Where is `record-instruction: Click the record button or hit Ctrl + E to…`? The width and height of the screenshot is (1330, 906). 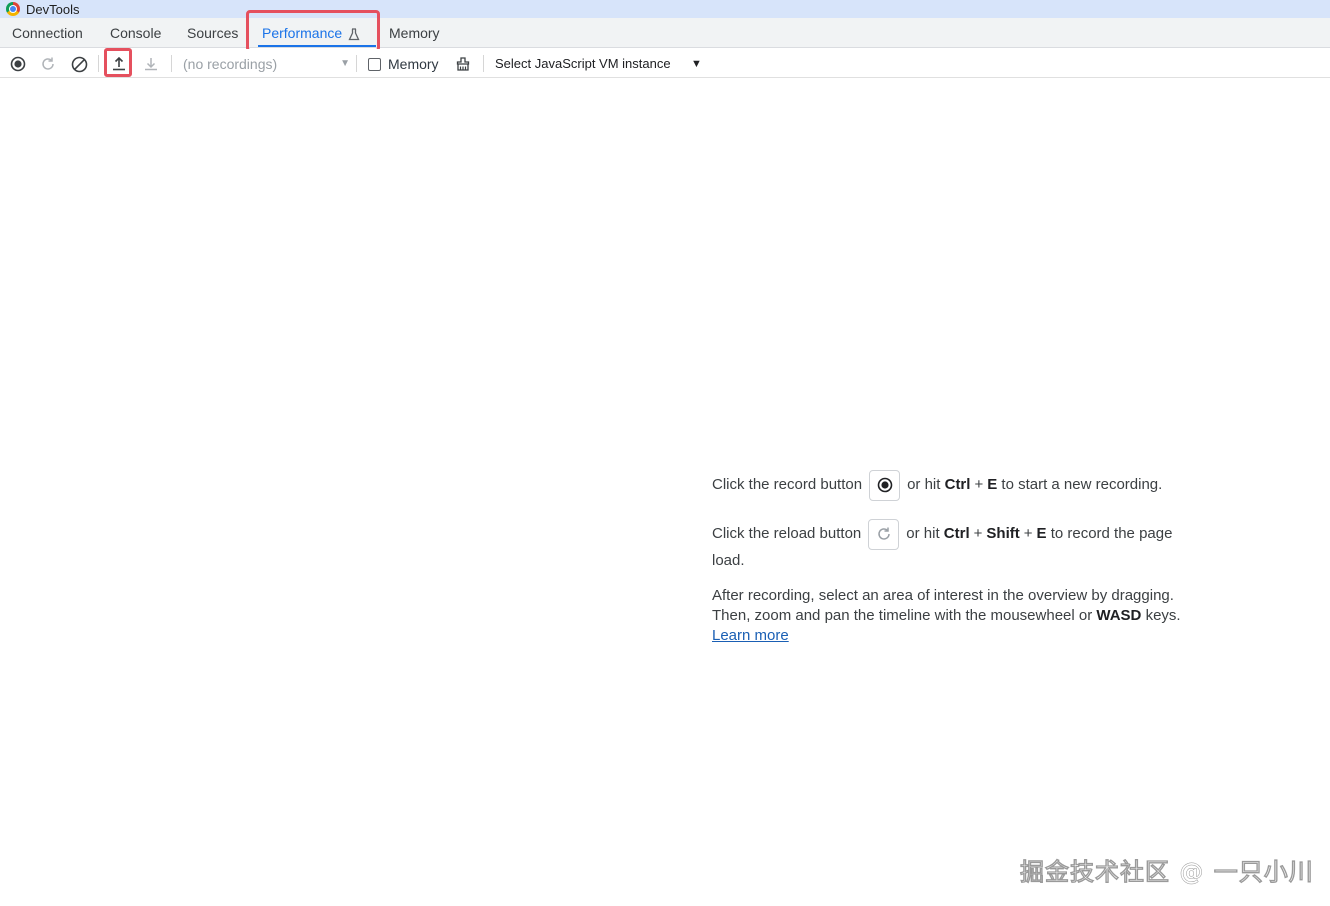
record-instruction: Click the record button or hit Ctrl + E to… is located at coordinates (937, 485).